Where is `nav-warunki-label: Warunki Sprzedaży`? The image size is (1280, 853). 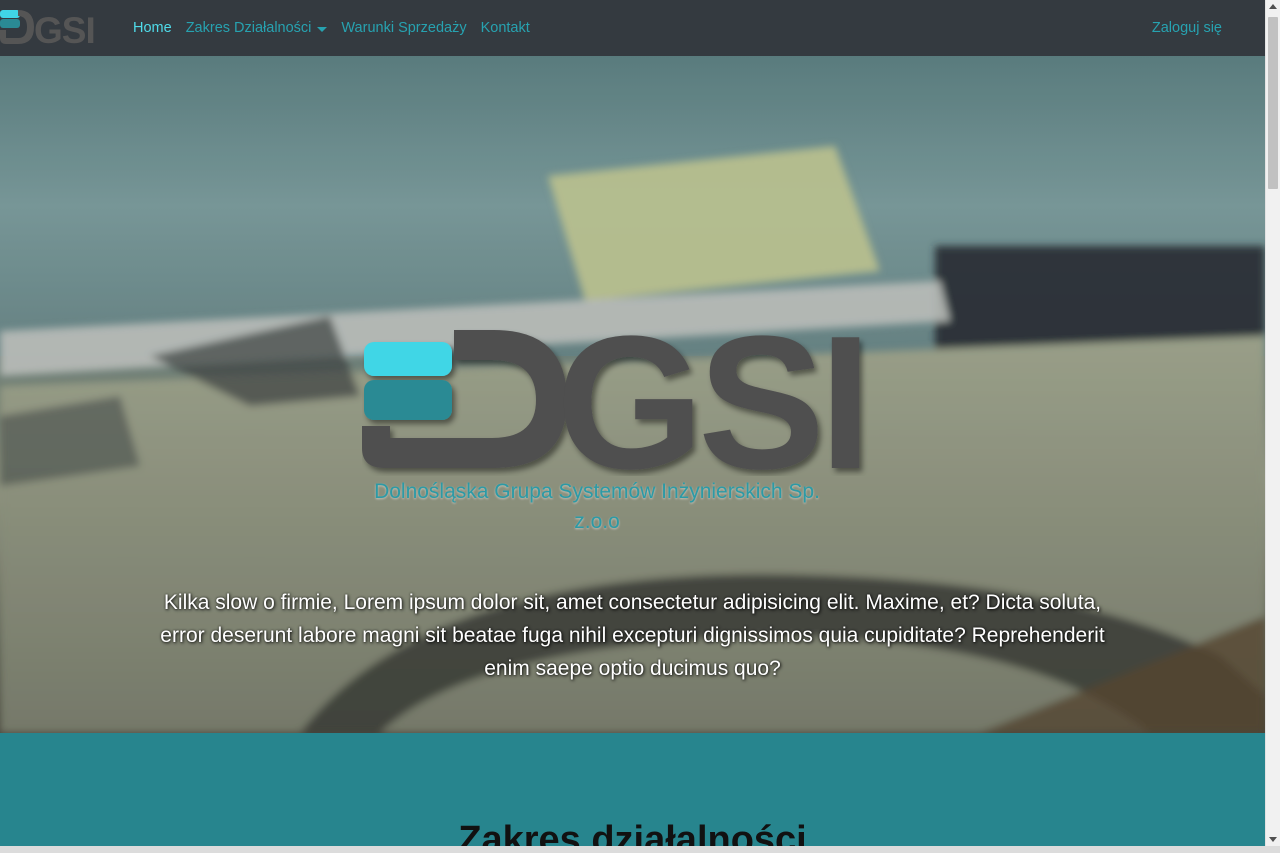 nav-warunki-label: Warunki Sprzedaży is located at coordinates (404, 28).